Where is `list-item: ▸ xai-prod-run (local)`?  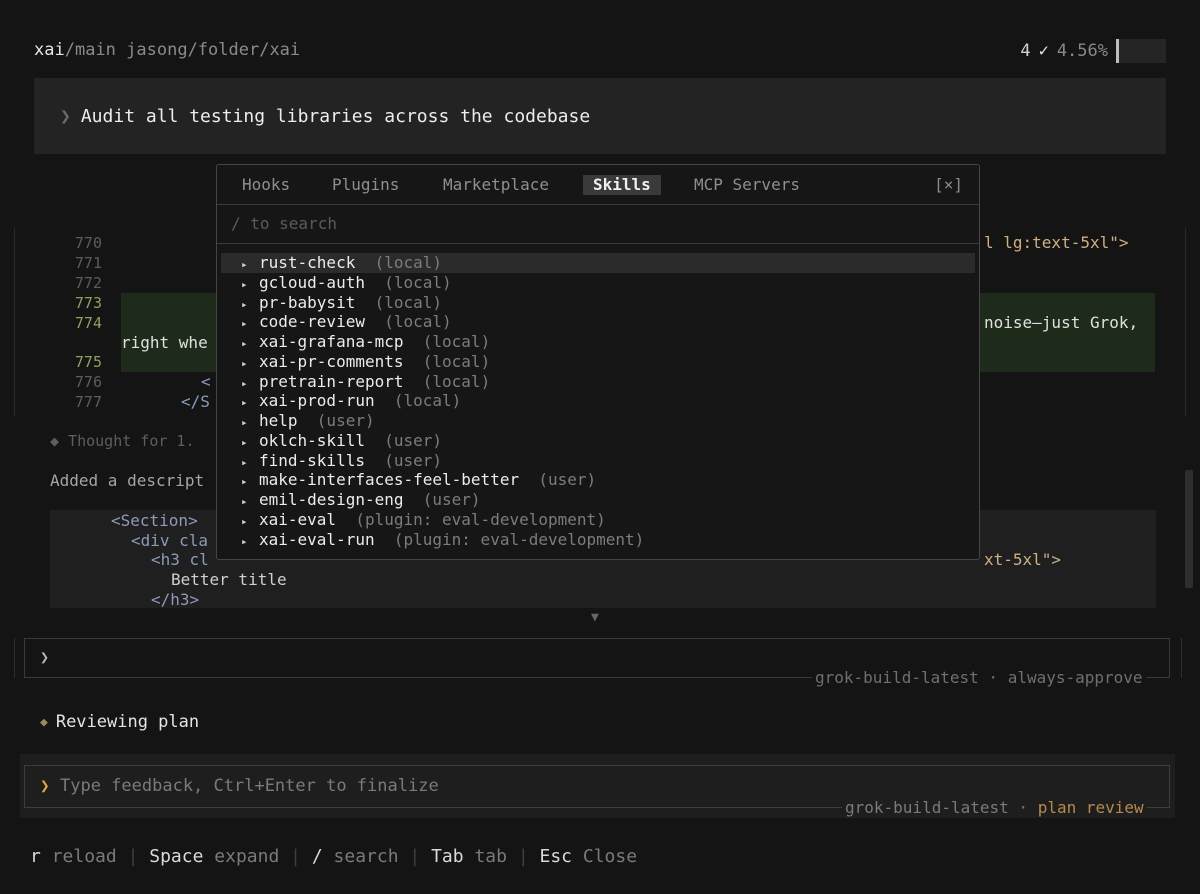 list-item: ▸ xai-prod-run (local) is located at coordinates (598, 401).